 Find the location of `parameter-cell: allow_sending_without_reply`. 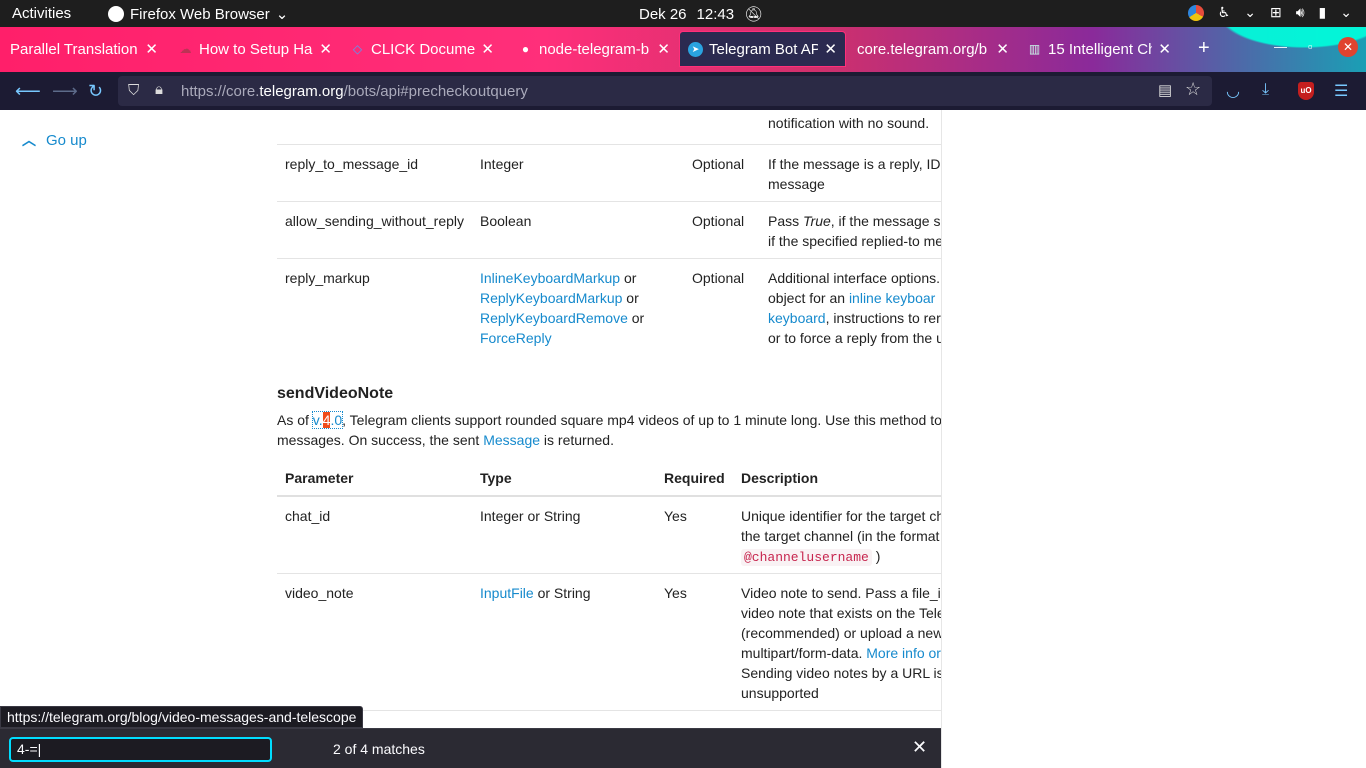

parameter-cell: allow_sending_without_reply is located at coordinates (375, 221).